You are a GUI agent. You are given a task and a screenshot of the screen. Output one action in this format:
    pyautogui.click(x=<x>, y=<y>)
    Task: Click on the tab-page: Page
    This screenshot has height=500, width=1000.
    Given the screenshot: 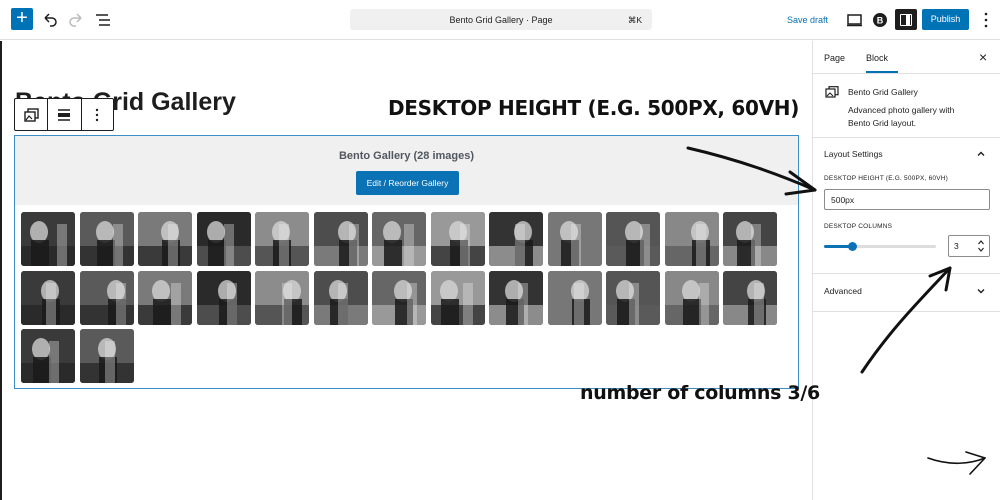 What is the action you would take?
    pyautogui.click(x=834, y=58)
    